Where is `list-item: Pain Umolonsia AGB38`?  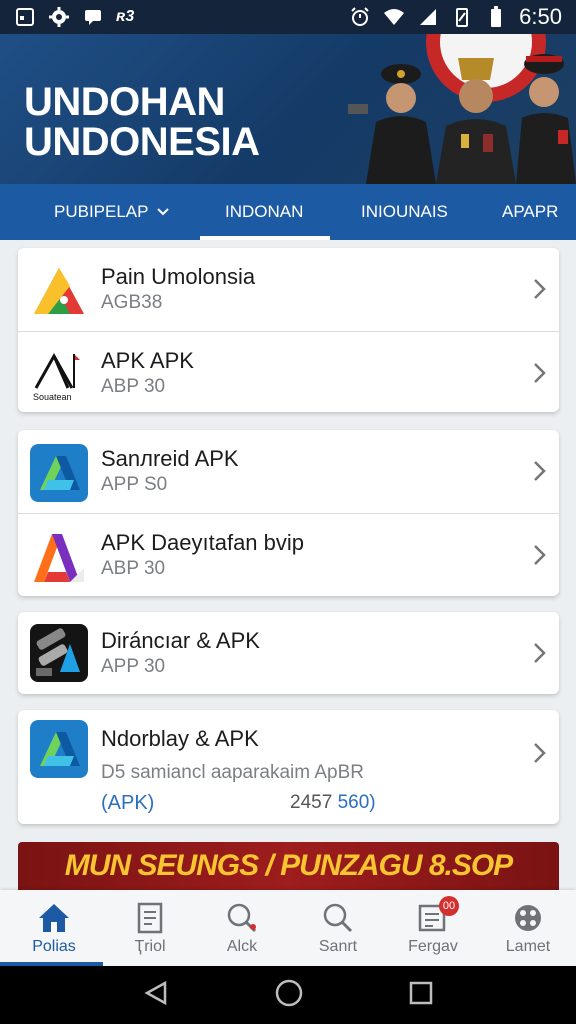
list-item: Pain Umolonsia AGB38 is located at coordinates (288, 290).